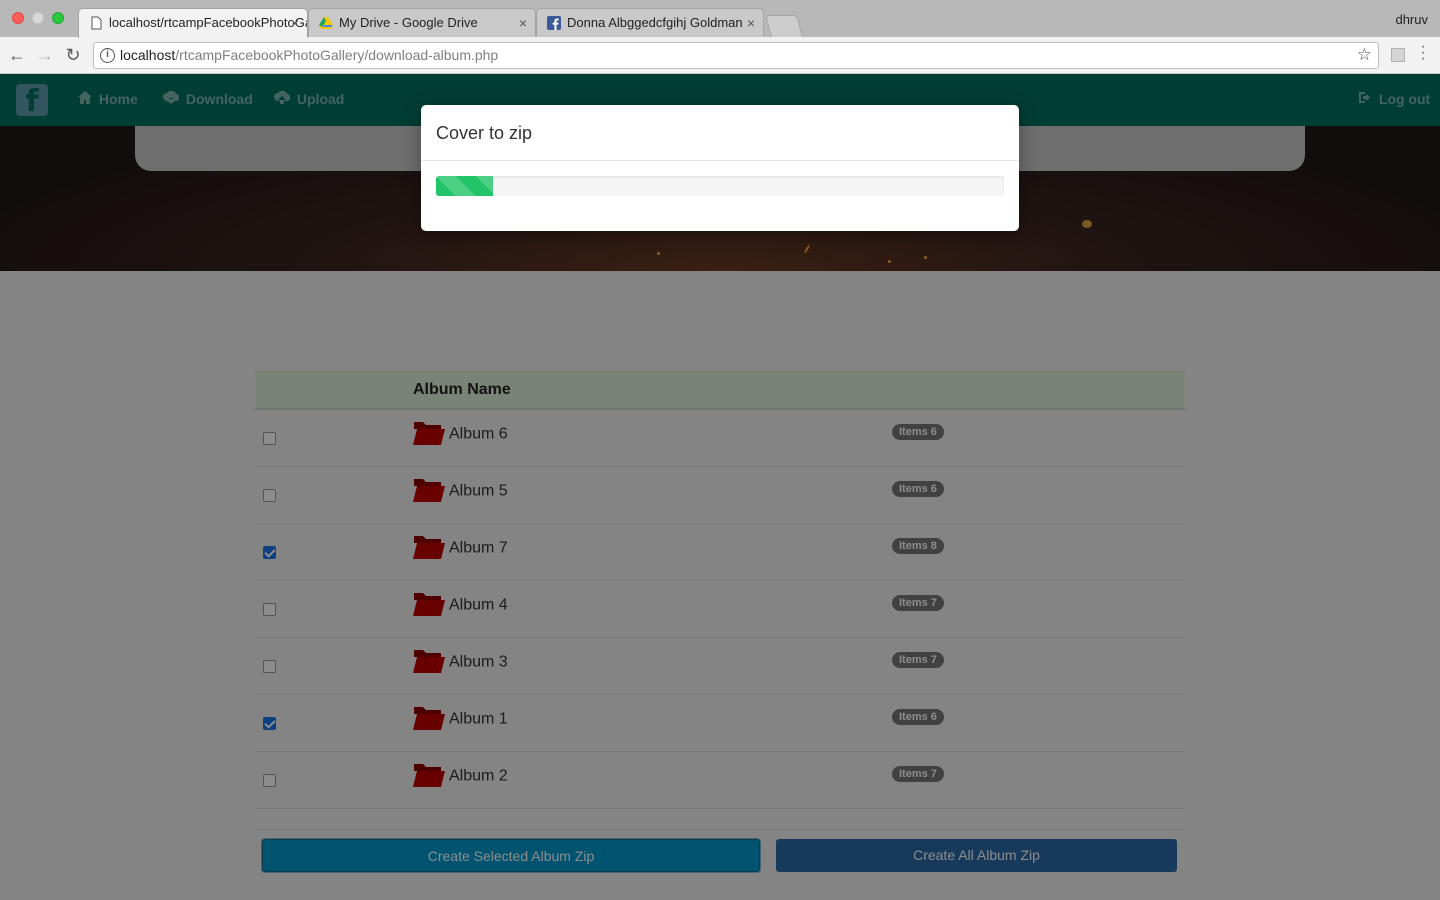  What do you see at coordinates (17, 55) in the screenshot?
I see `back-arrow-icon: ←` at bounding box center [17, 55].